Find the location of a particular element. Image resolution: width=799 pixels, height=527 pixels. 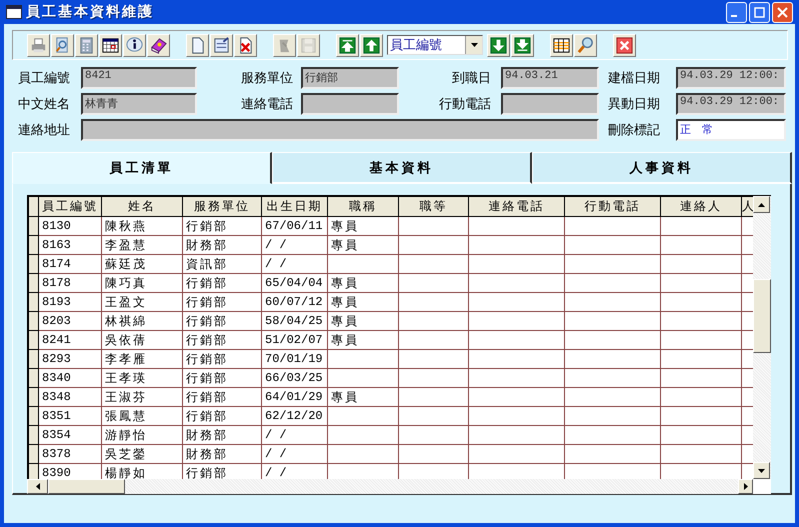

table-cell: 8351 is located at coordinates (70, 416).